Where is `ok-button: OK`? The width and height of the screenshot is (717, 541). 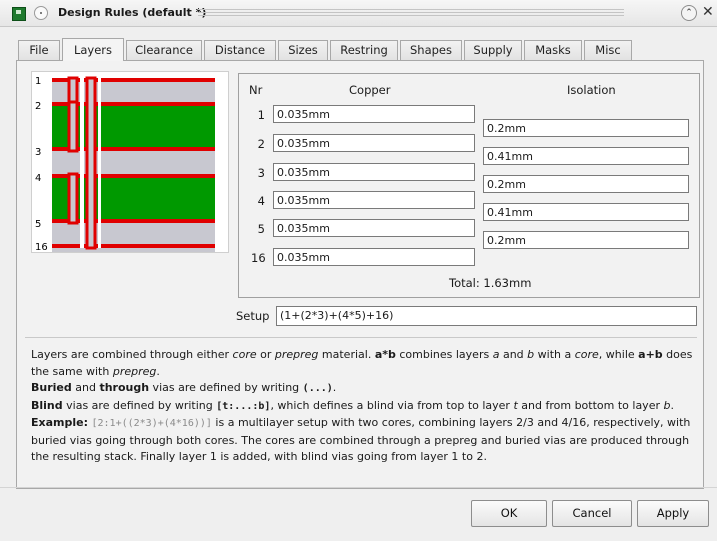
ok-button: OK is located at coordinates (509, 513).